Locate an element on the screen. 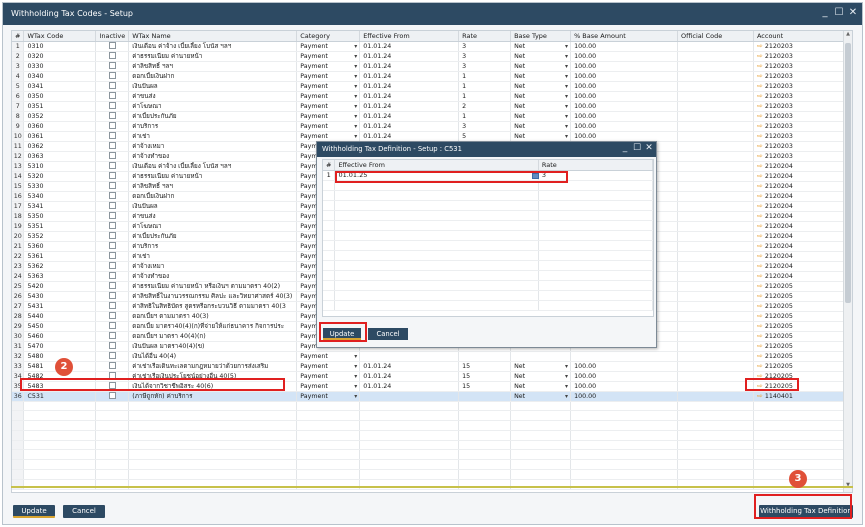 The height and width of the screenshot is (527, 865). wtax-code-cell: 5330 is located at coordinates (60, 186).